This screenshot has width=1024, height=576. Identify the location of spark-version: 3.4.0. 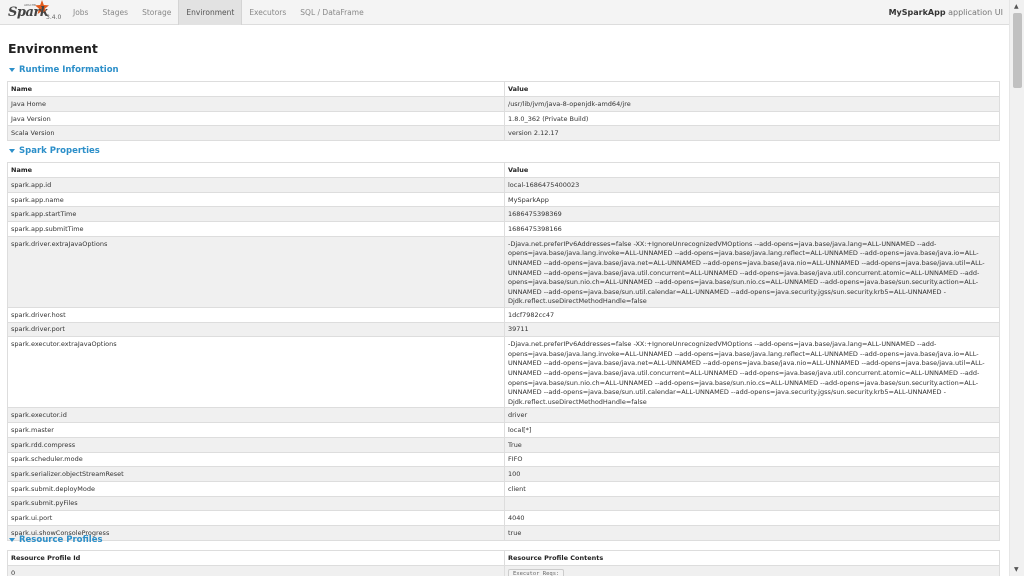
(54, 17).